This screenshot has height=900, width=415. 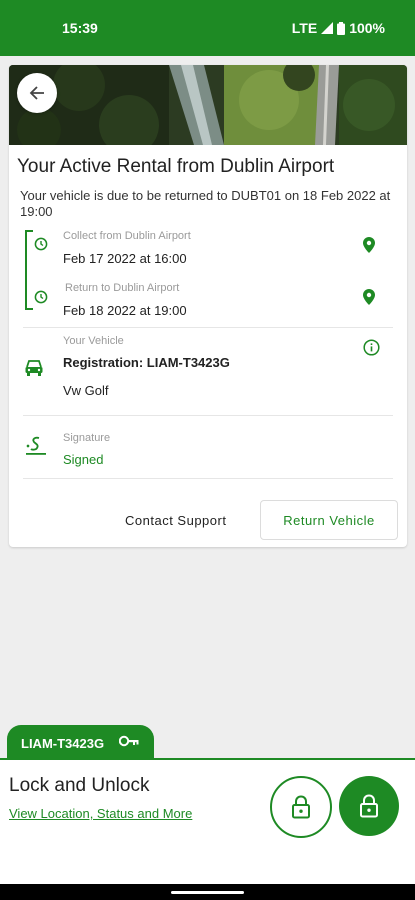 What do you see at coordinates (35, 368) in the screenshot?
I see `car-icon` at bounding box center [35, 368].